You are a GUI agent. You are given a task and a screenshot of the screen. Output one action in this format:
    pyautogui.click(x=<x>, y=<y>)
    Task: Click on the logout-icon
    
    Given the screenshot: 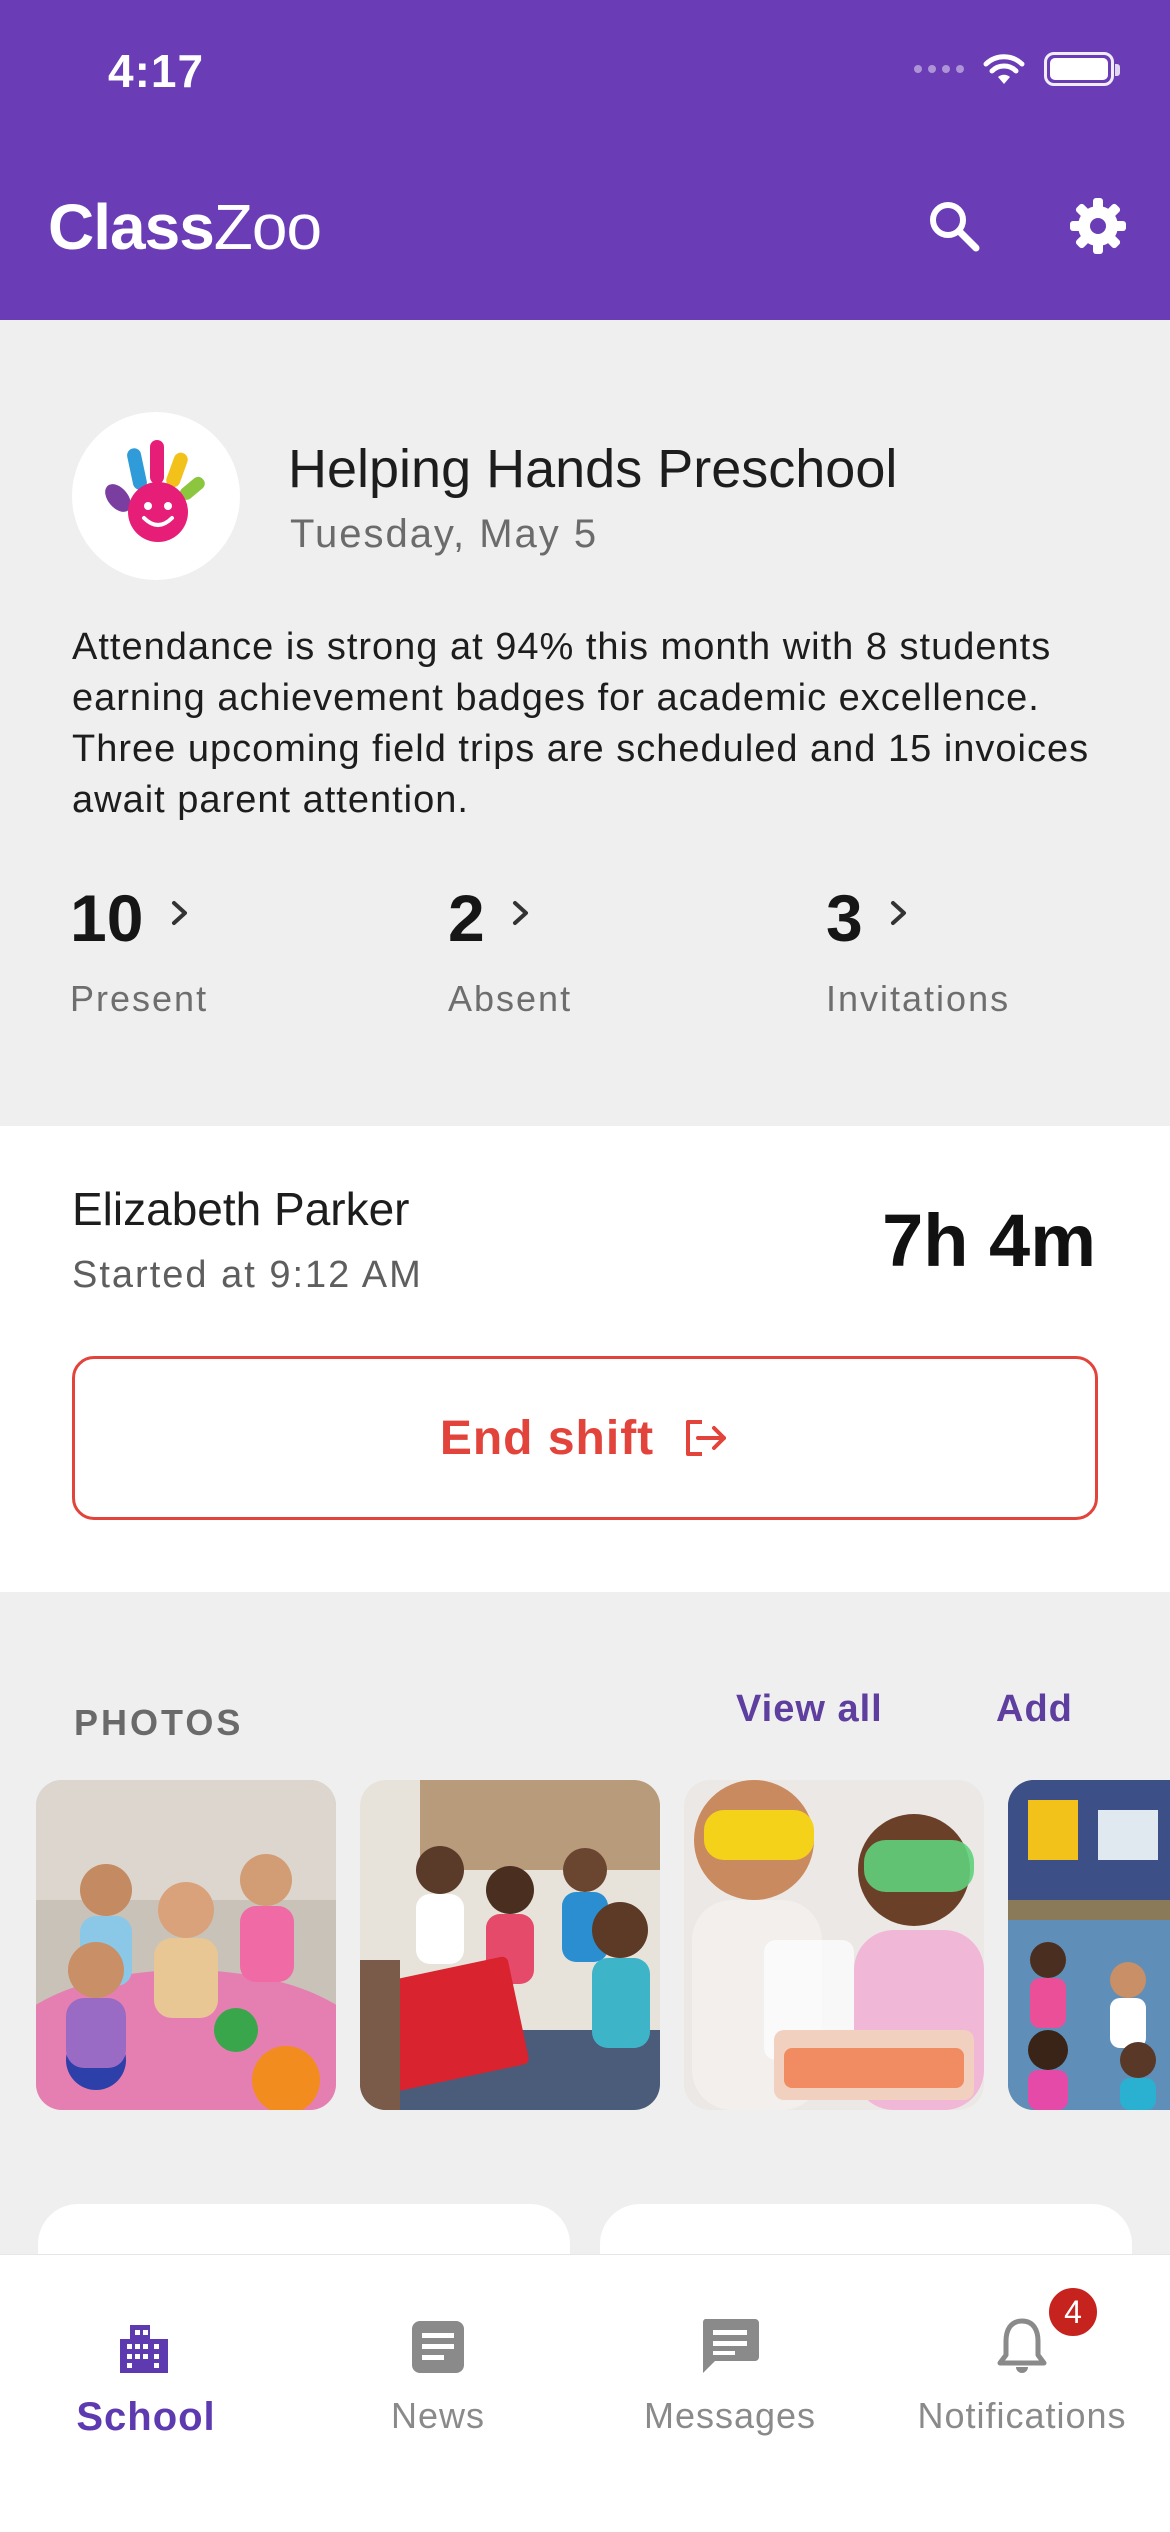 What is the action you would take?
    pyautogui.click(x=706, y=1438)
    